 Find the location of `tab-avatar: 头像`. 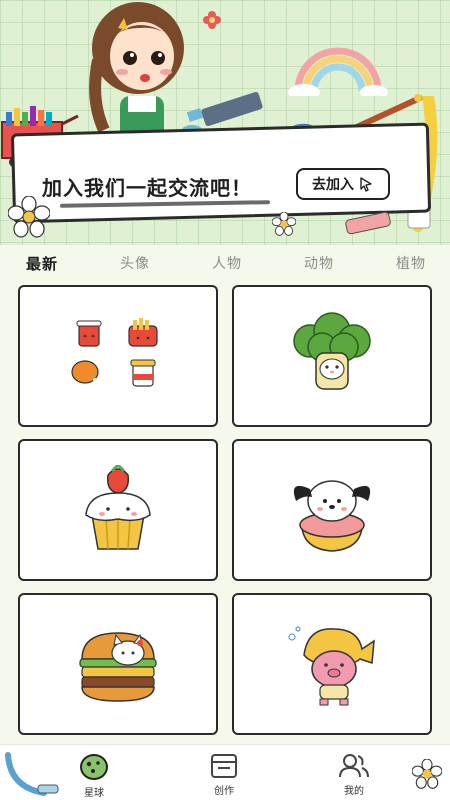

tab-avatar: 头像 is located at coordinates (135, 263).